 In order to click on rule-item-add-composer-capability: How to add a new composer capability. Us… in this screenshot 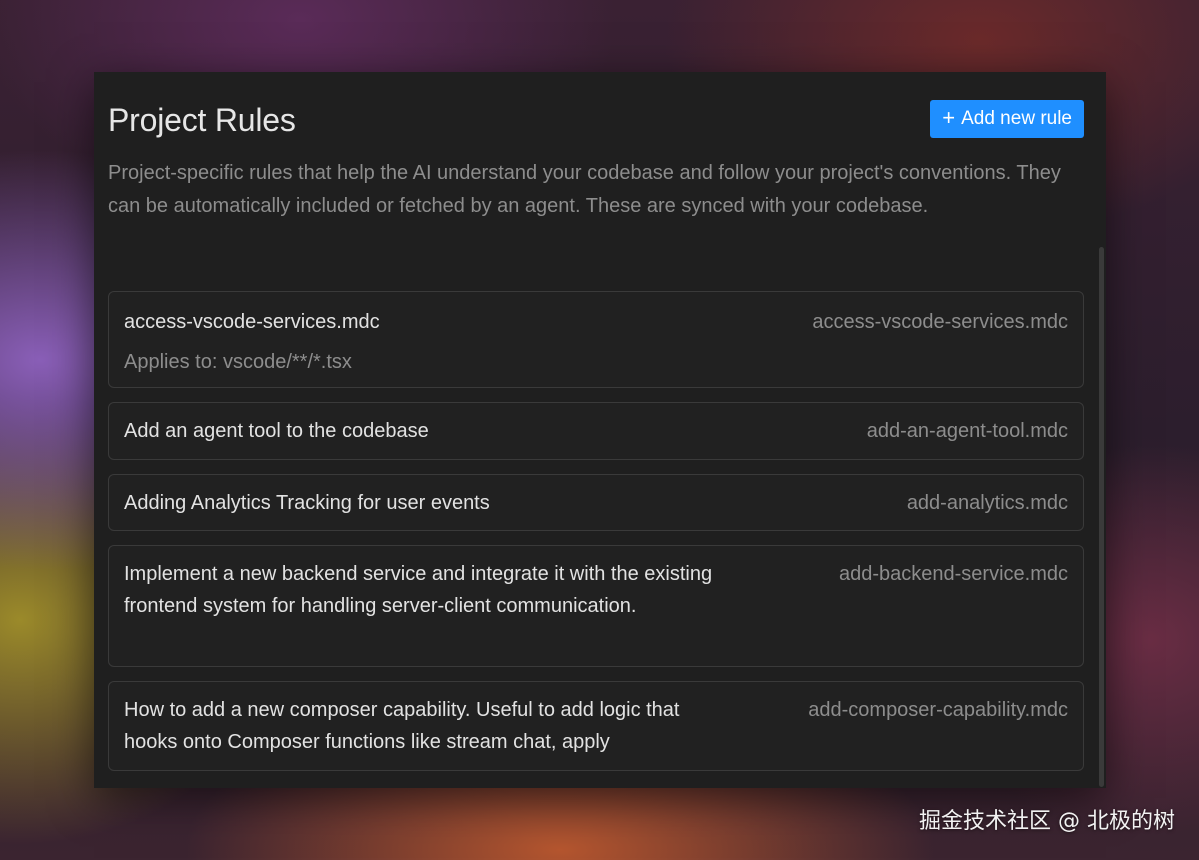, I will do `click(596, 726)`.